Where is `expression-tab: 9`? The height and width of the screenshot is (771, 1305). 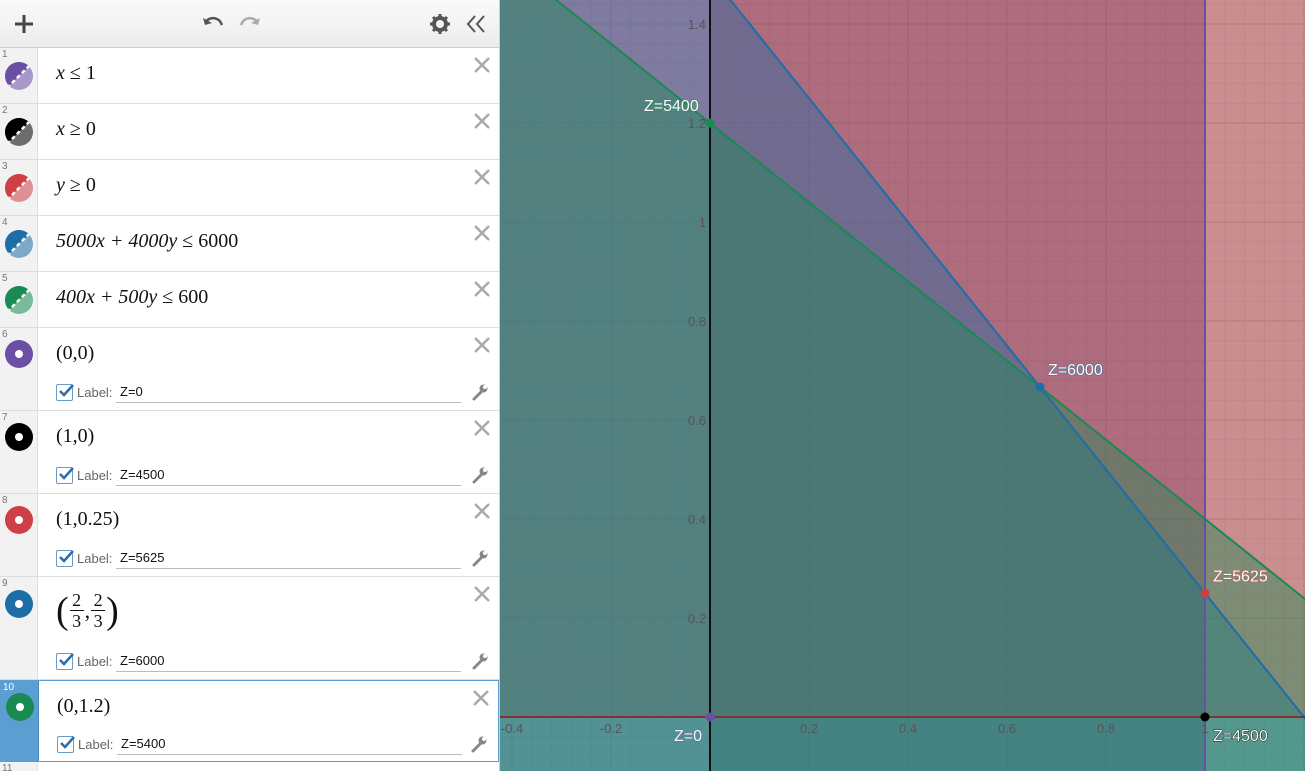 expression-tab: 9 is located at coordinates (19, 628).